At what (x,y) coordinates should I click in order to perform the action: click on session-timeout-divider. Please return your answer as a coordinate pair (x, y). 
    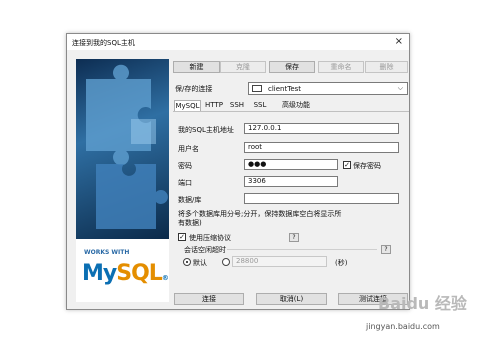
    Looking at the image, I should click on (302, 249).